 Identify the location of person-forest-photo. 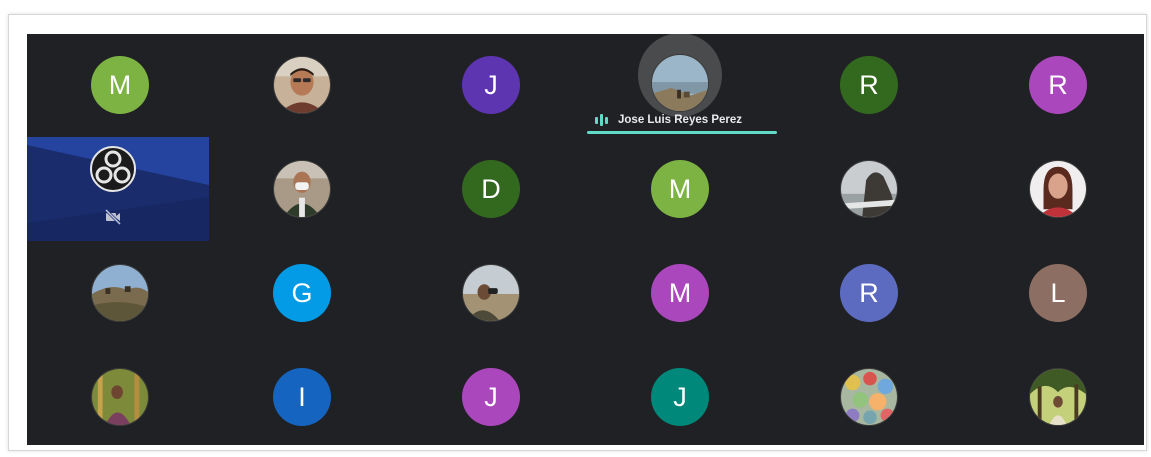
(120, 397).